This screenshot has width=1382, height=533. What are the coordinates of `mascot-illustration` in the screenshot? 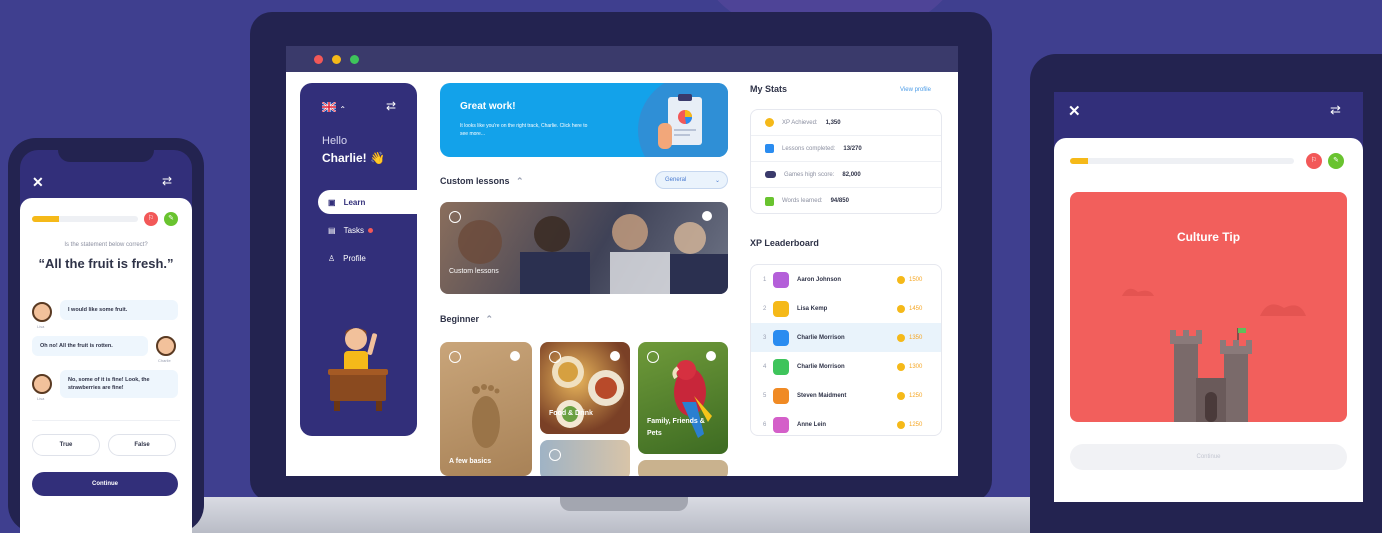 It's located at (358, 370).